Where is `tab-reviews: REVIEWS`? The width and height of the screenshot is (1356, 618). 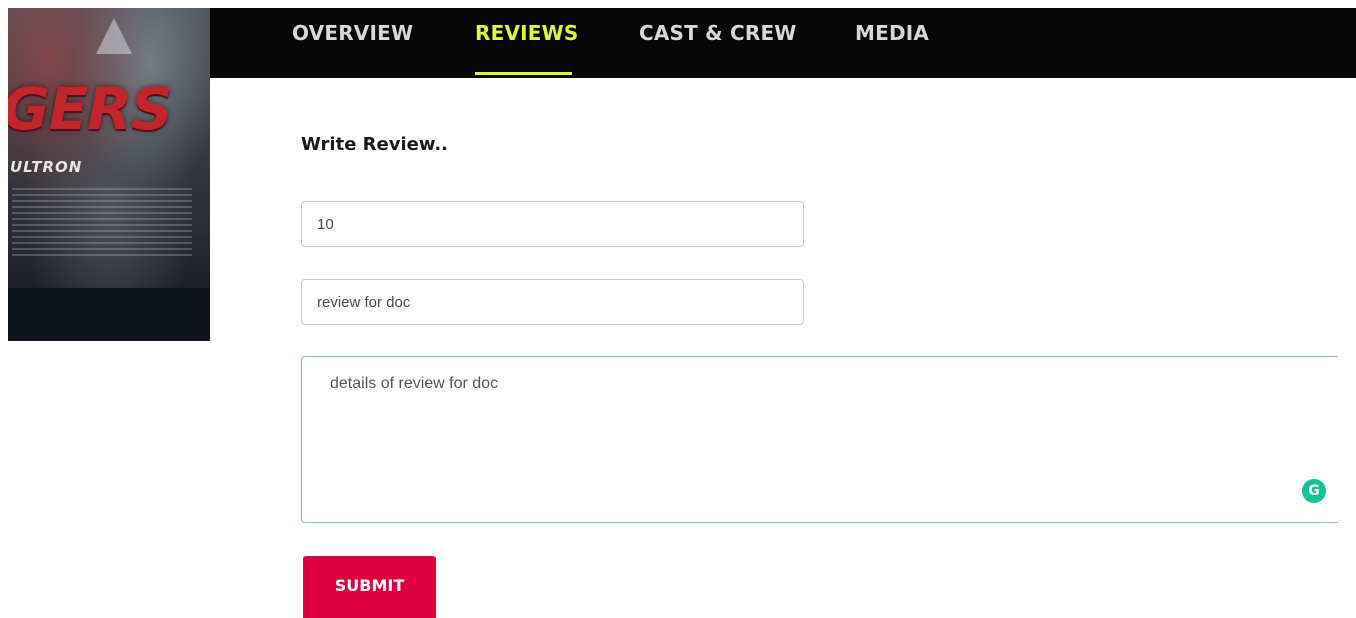 tab-reviews: REVIEWS is located at coordinates (527, 33).